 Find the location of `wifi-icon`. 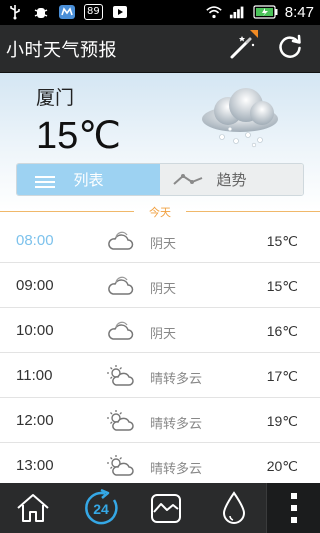

wifi-icon is located at coordinates (214, 12).